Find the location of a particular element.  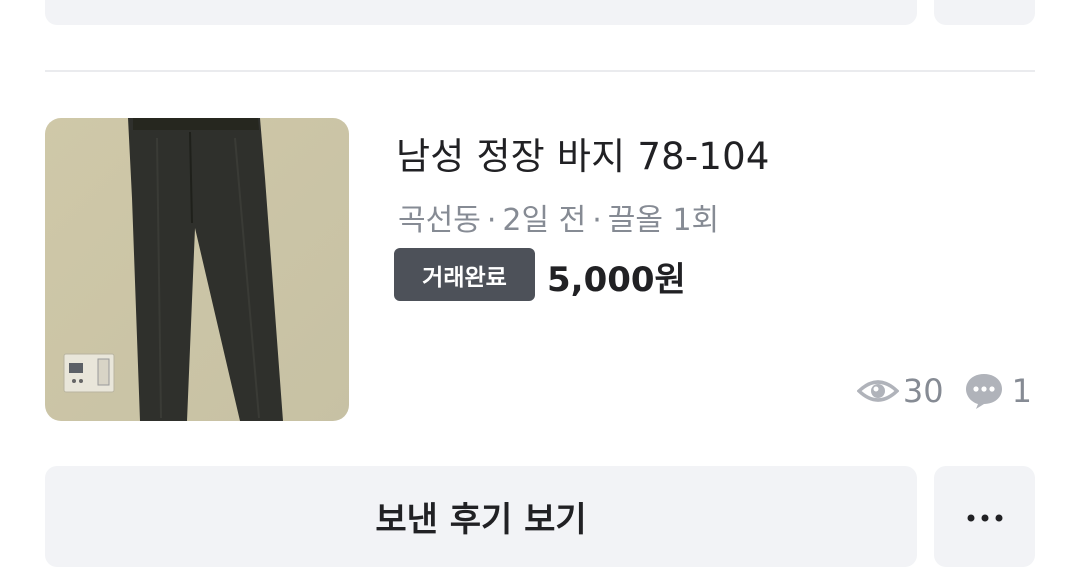

view-sent-review-label: 보낸 후기 보기 is located at coordinates (481, 520).